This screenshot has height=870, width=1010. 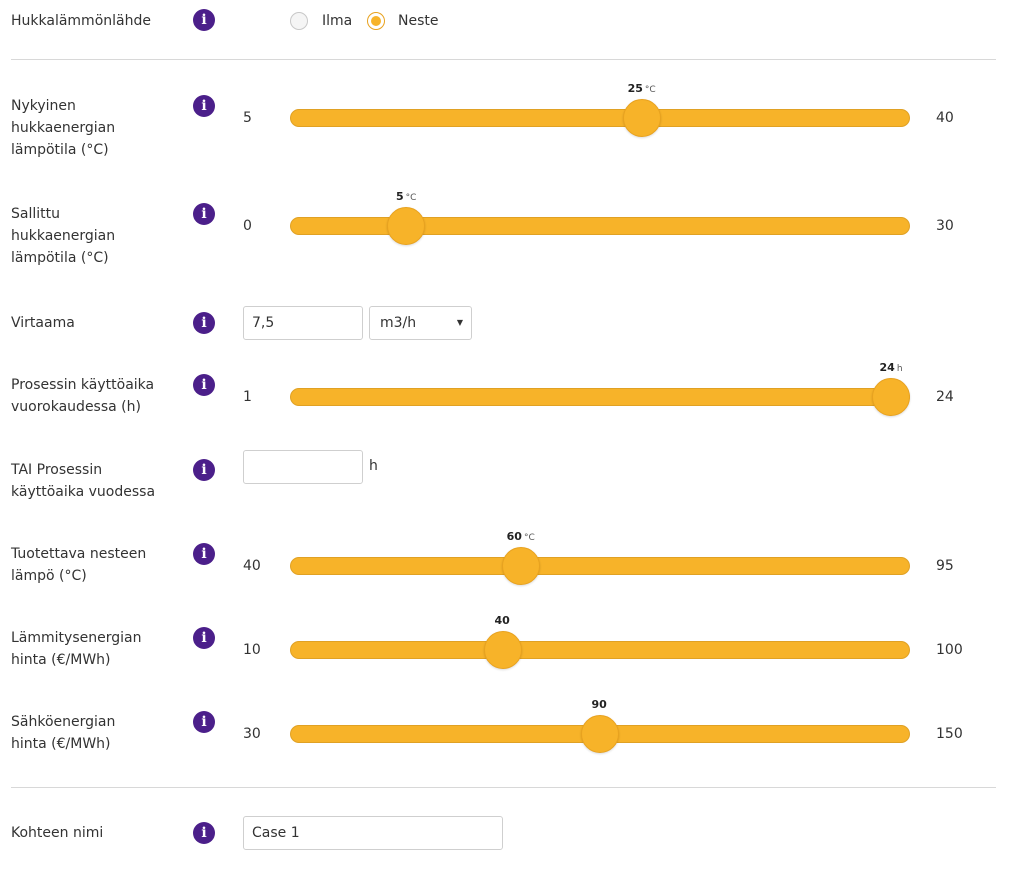 I want to click on source-label: Hukkalämmönlähde, so click(x=81, y=21).